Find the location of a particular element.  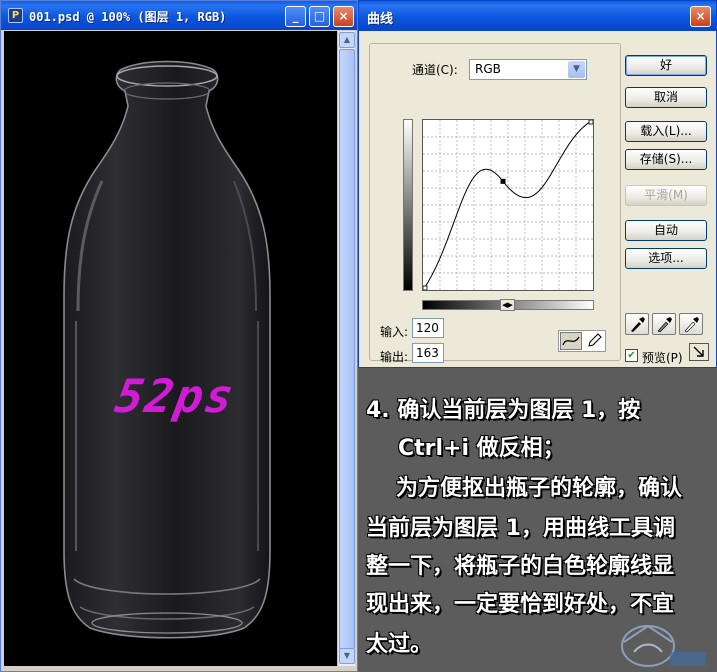

scroll-down-arrow-icon: ▼ is located at coordinates (347, 656).